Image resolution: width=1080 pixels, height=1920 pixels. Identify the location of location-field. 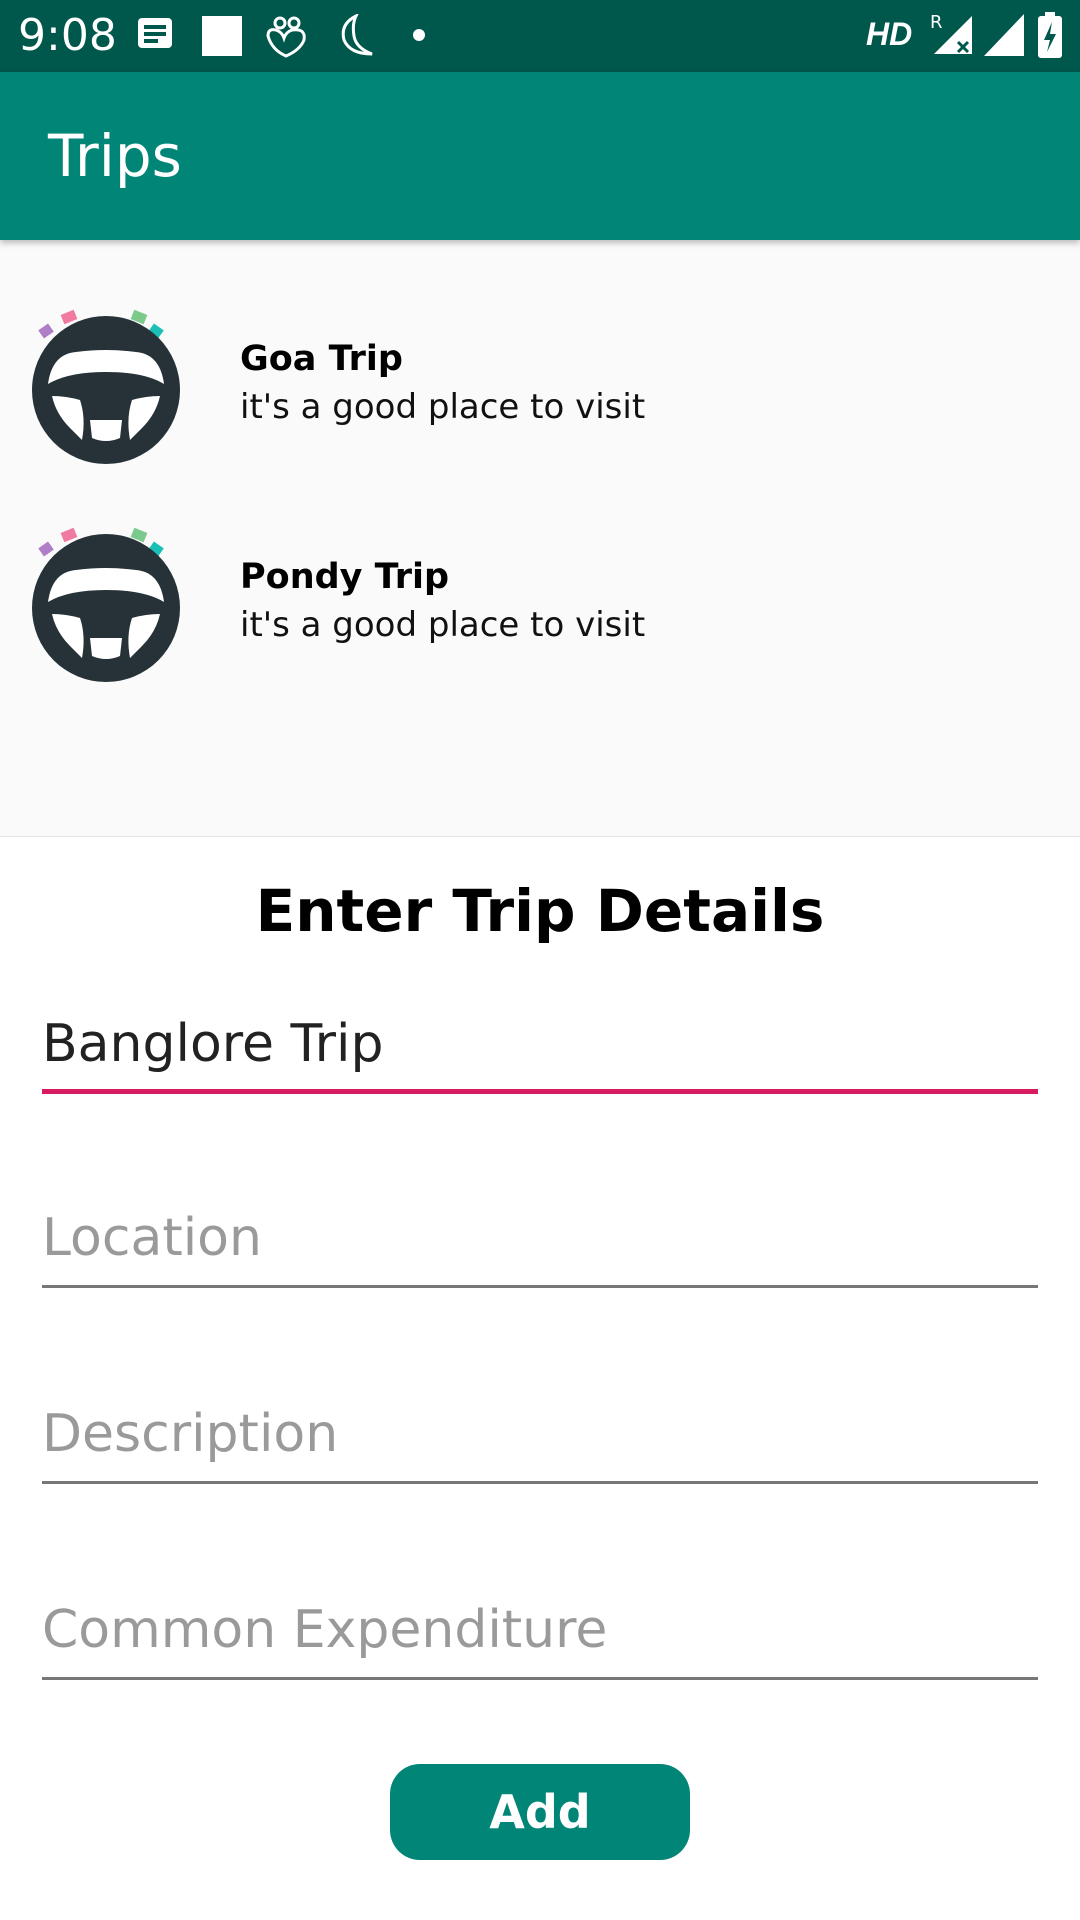
(540, 1240).